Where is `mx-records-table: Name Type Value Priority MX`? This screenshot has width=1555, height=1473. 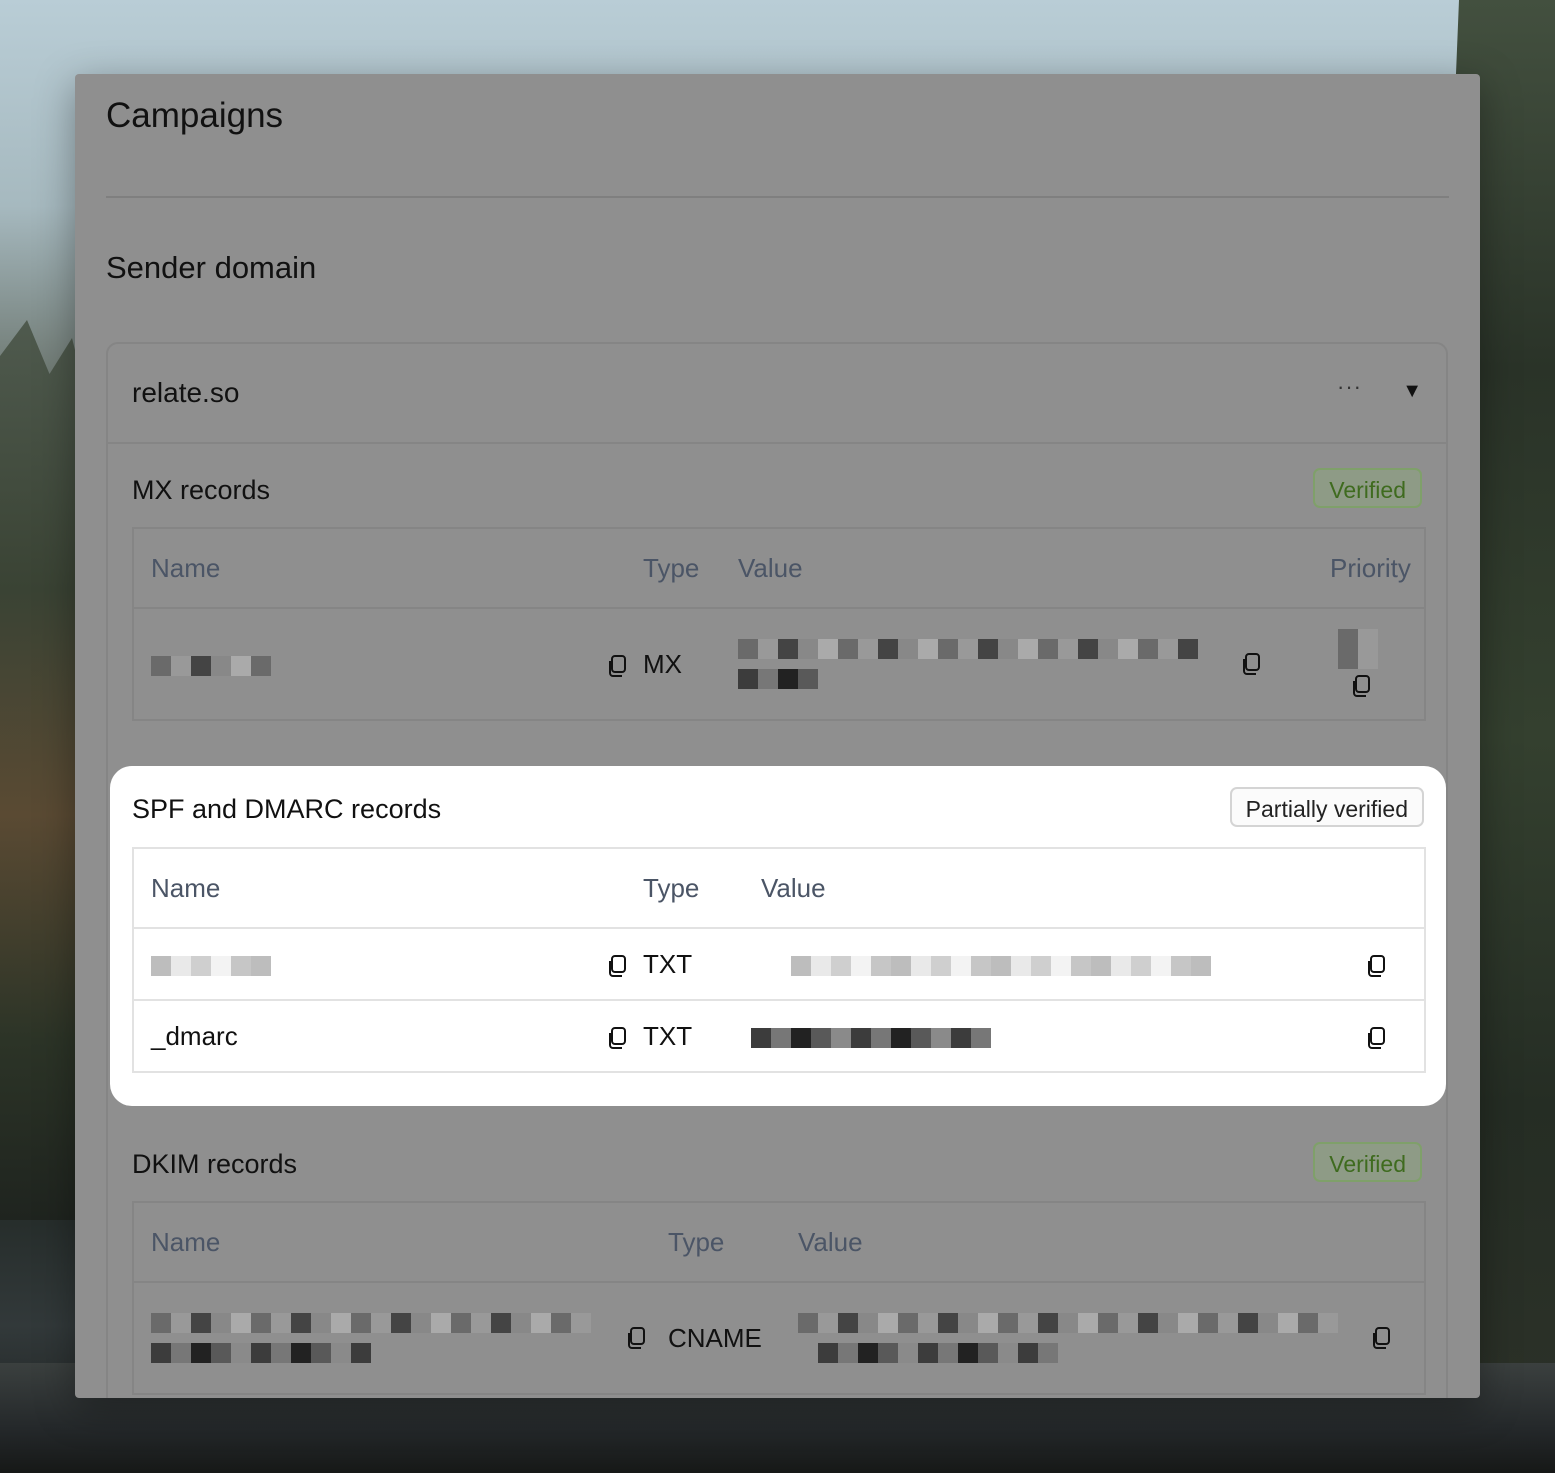
mx-records-table: Name Type Value Priority MX is located at coordinates (779, 624).